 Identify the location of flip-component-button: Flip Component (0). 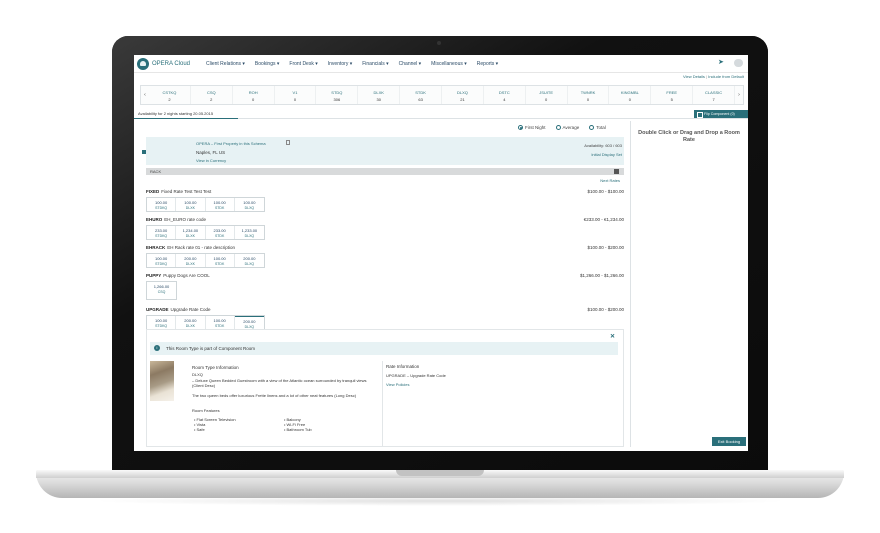
(721, 114).